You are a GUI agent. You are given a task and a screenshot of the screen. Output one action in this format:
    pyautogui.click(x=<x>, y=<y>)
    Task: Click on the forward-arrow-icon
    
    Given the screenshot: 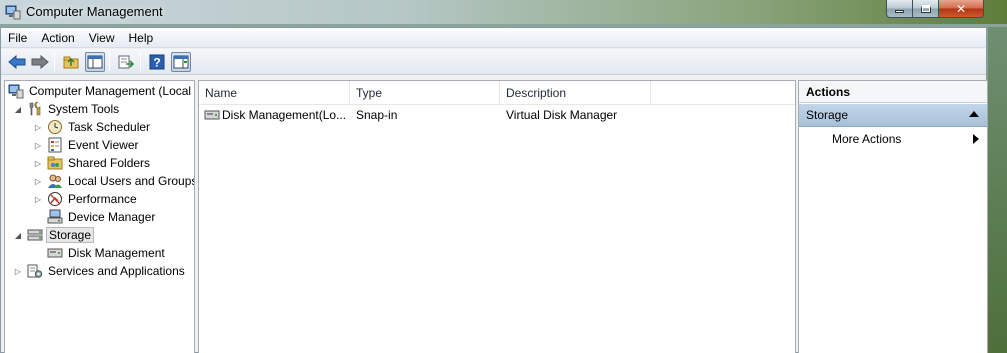 What is the action you would take?
    pyautogui.click(x=40, y=62)
    